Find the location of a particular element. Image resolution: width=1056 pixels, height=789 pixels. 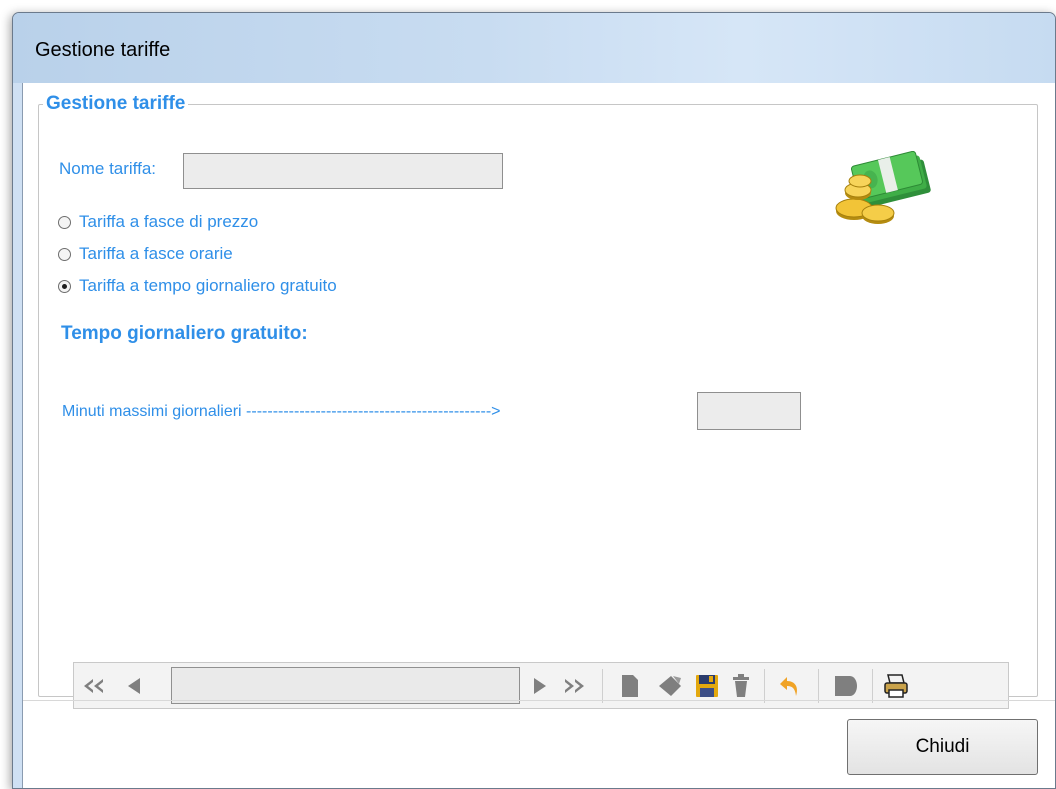

delete-record-icon is located at coordinates (741, 686).